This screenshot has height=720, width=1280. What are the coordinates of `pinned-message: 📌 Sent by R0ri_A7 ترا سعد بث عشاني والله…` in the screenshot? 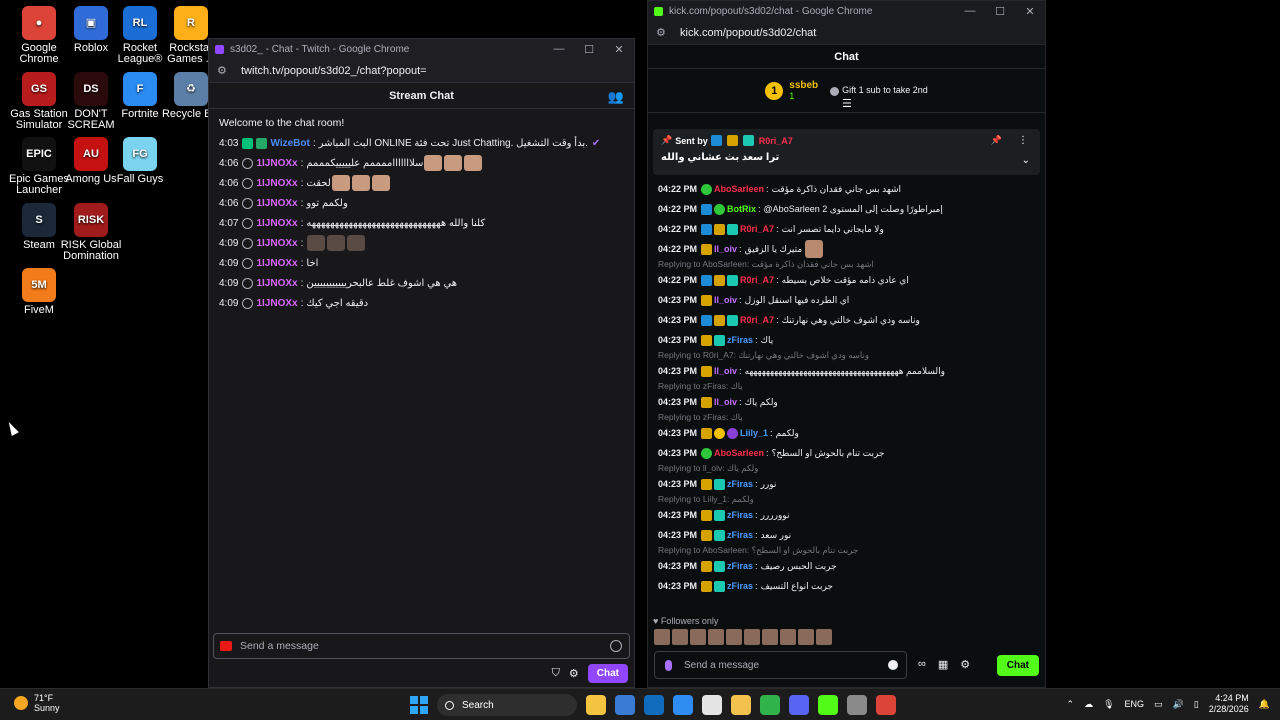 It's located at (846, 152).